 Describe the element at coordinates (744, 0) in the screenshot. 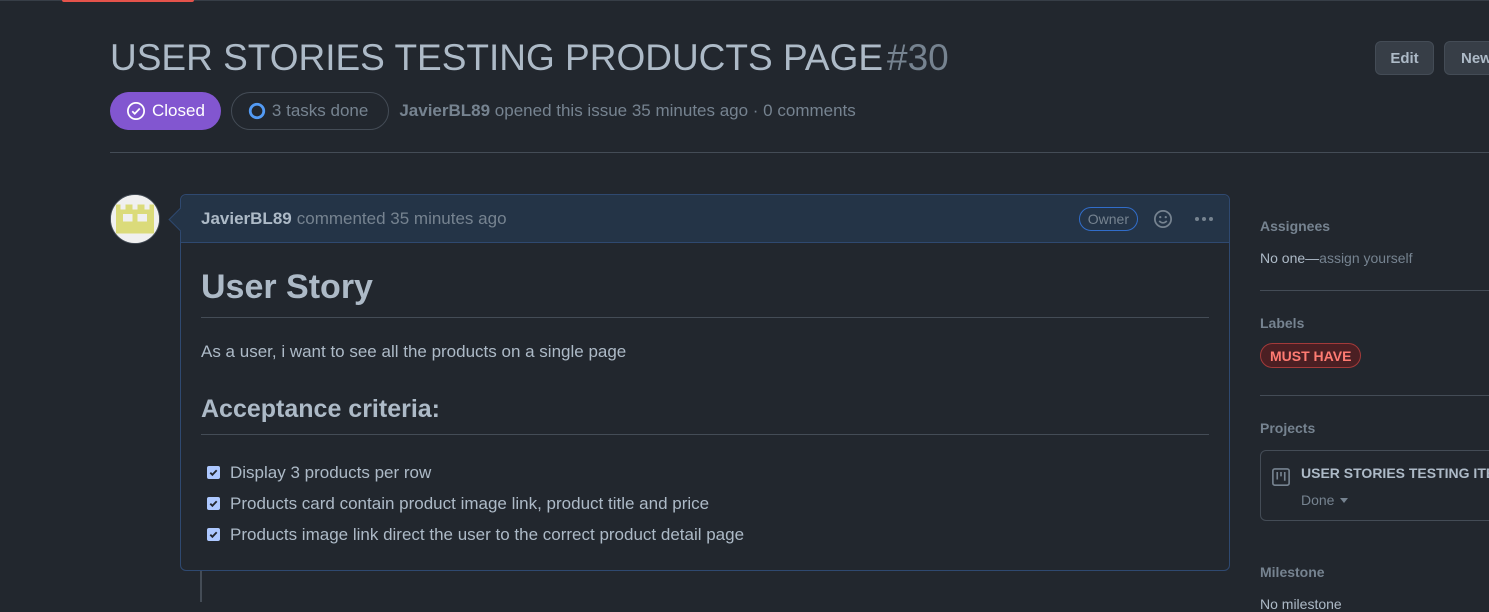

I see `top-divider` at that location.